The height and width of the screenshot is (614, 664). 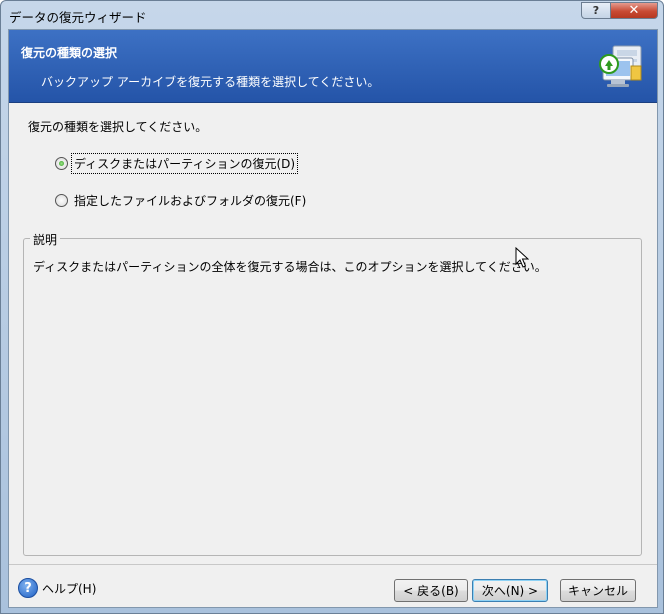 What do you see at coordinates (596, 10) in the screenshot?
I see `title-help-button: ?` at bounding box center [596, 10].